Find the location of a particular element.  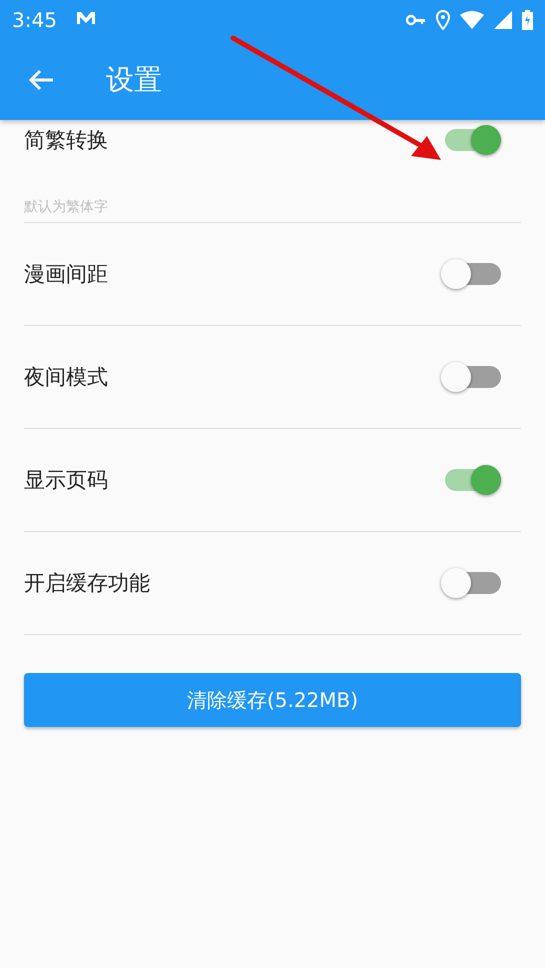

location-icon is located at coordinates (443, 20).